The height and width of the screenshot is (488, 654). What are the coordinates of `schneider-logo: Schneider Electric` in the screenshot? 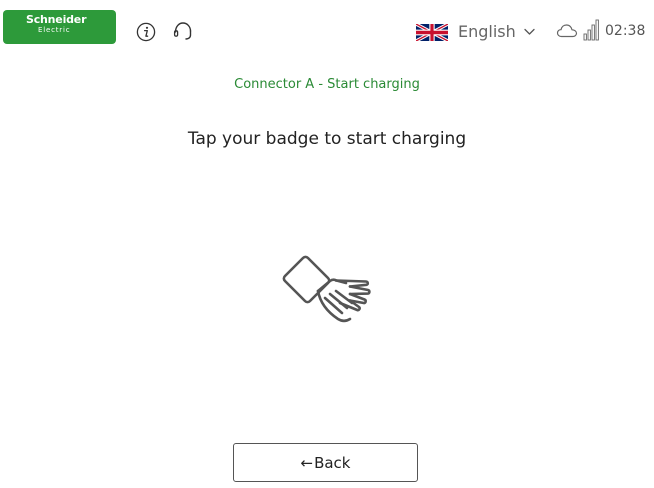 It's located at (59, 27).